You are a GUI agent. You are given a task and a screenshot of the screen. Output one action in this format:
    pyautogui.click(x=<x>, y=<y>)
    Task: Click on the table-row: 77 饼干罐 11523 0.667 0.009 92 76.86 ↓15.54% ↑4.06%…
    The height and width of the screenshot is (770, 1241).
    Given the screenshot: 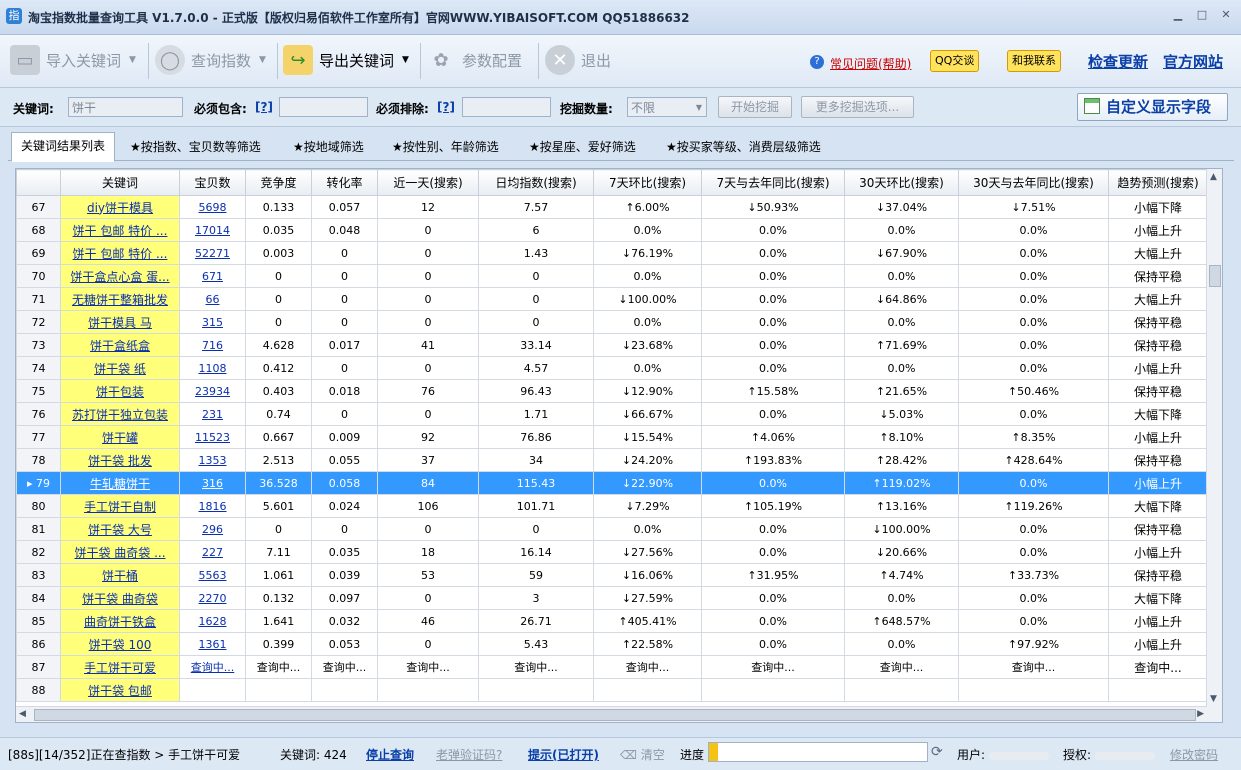 What is the action you would take?
    pyautogui.click(x=612, y=437)
    